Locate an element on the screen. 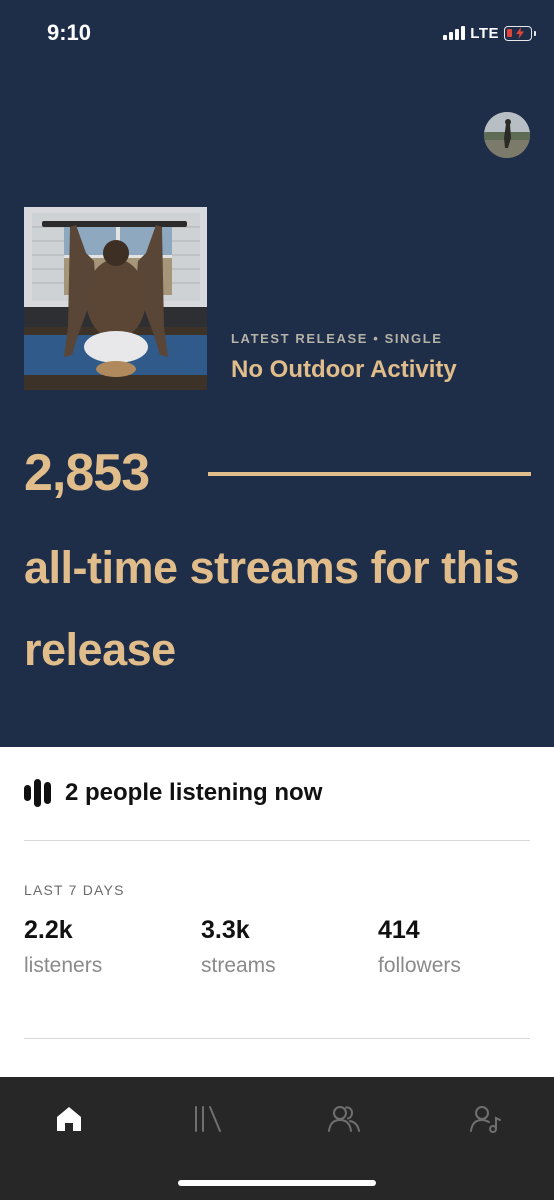  home-icon is located at coordinates (69, 1119).